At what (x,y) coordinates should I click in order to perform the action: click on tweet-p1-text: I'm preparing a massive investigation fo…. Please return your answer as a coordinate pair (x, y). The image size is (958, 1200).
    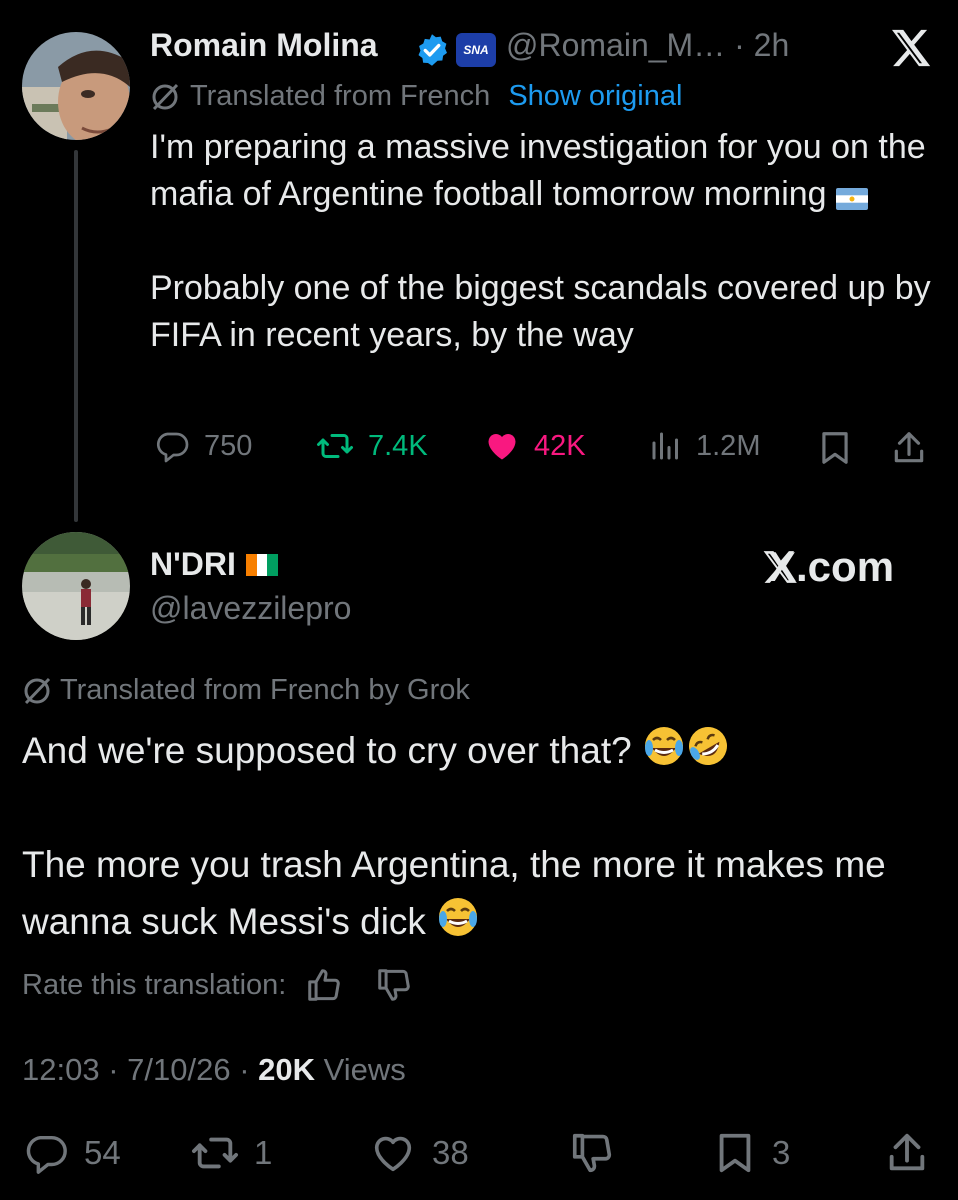
    Looking at the image, I should click on (538, 170).